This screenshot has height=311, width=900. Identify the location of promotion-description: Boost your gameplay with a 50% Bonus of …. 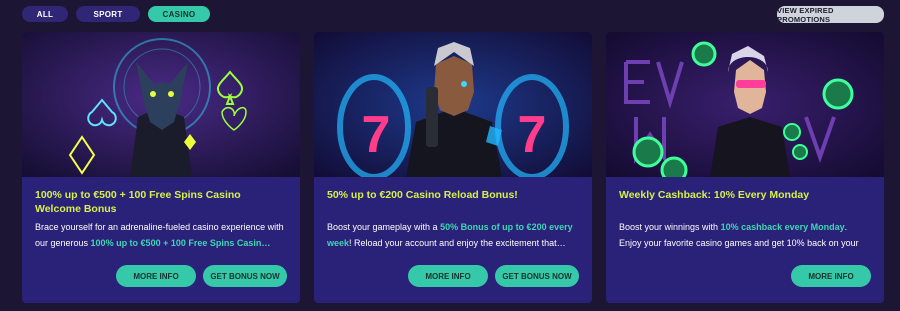
(450, 235).